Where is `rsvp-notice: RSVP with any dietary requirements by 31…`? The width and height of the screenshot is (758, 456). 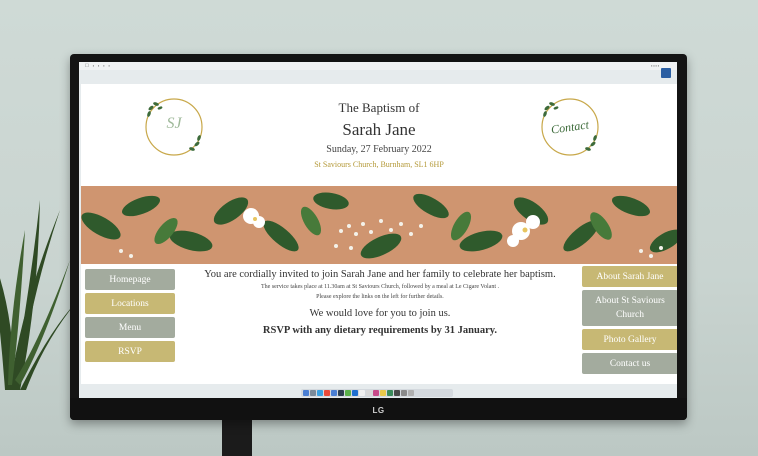 rsvp-notice: RSVP with any dietary requirements by 31… is located at coordinates (380, 330).